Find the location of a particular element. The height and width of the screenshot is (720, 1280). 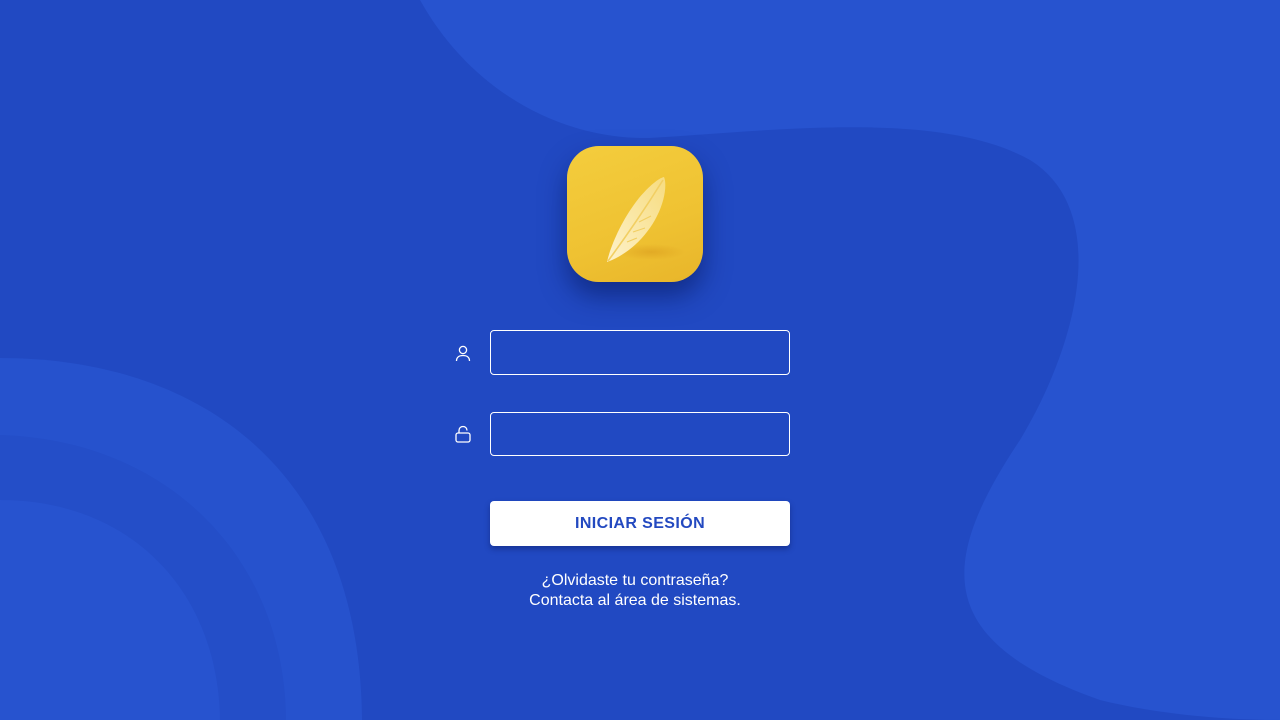

password-input is located at coordinates (640, 434).